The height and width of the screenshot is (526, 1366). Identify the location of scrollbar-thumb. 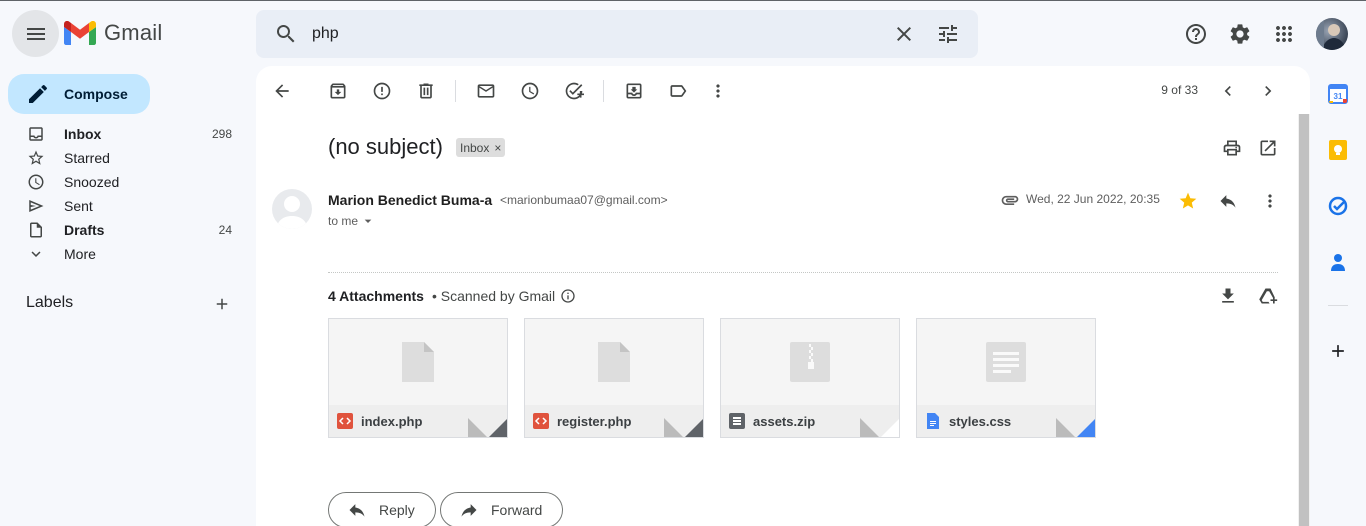
(1304, 320).